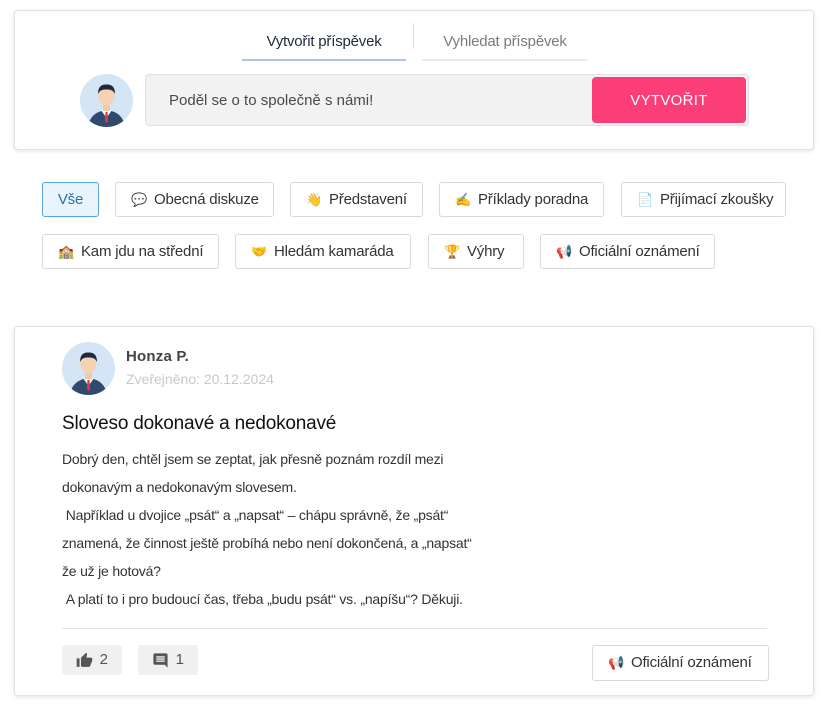 The image size is (828, 715). What do you see at coordinates (645, 199) in the screenshot?
I see `document-icon: 📄` at bounding box center [645, 199].